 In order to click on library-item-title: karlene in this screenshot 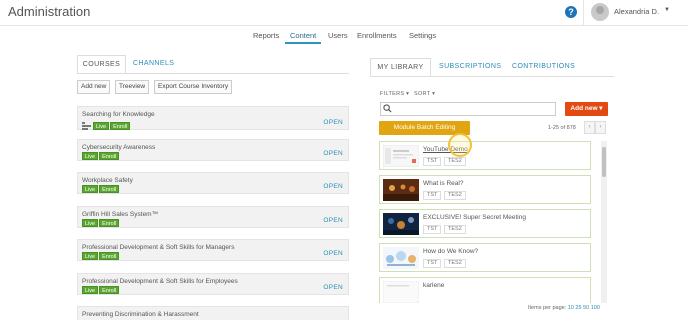, I will do `click(433, 285)`.